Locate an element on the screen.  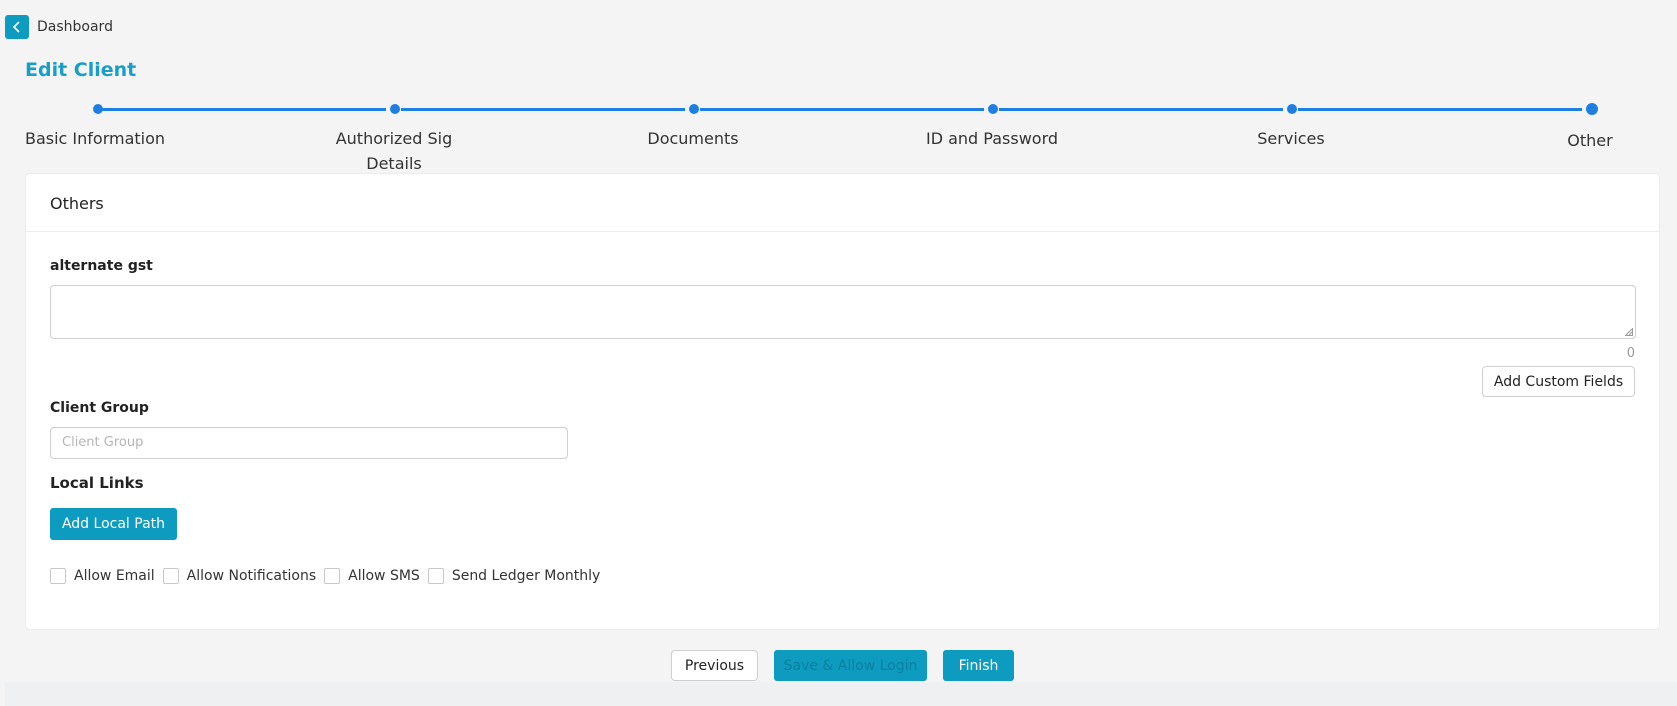
breadcrumb-dashboard-link: Dashboard is located at coordinates (75, 27).